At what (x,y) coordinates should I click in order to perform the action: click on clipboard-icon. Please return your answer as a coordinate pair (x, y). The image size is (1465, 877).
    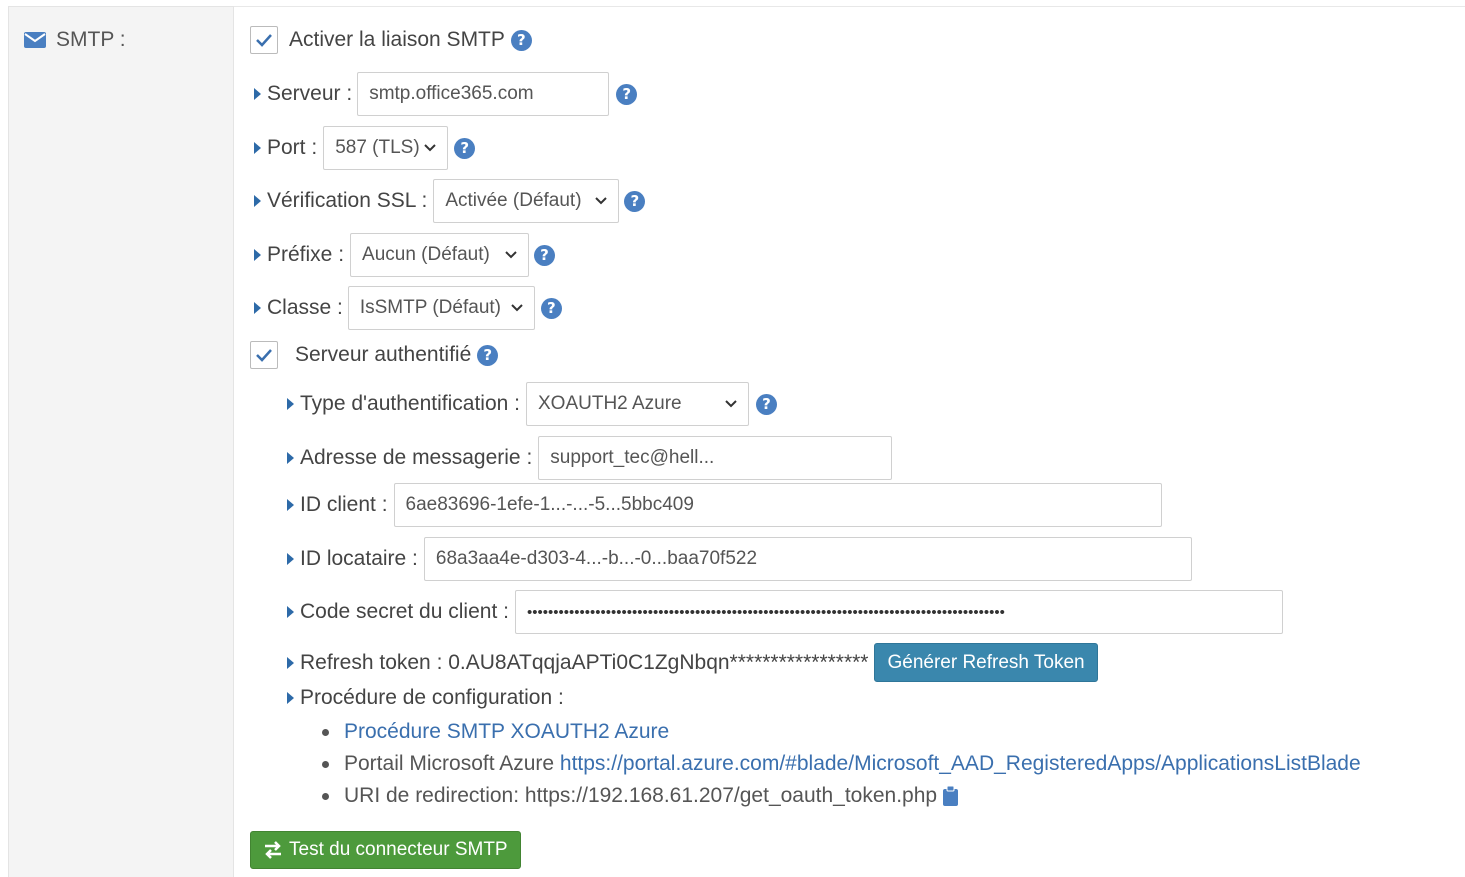
    Looking at the image, I should click on (951, 796).